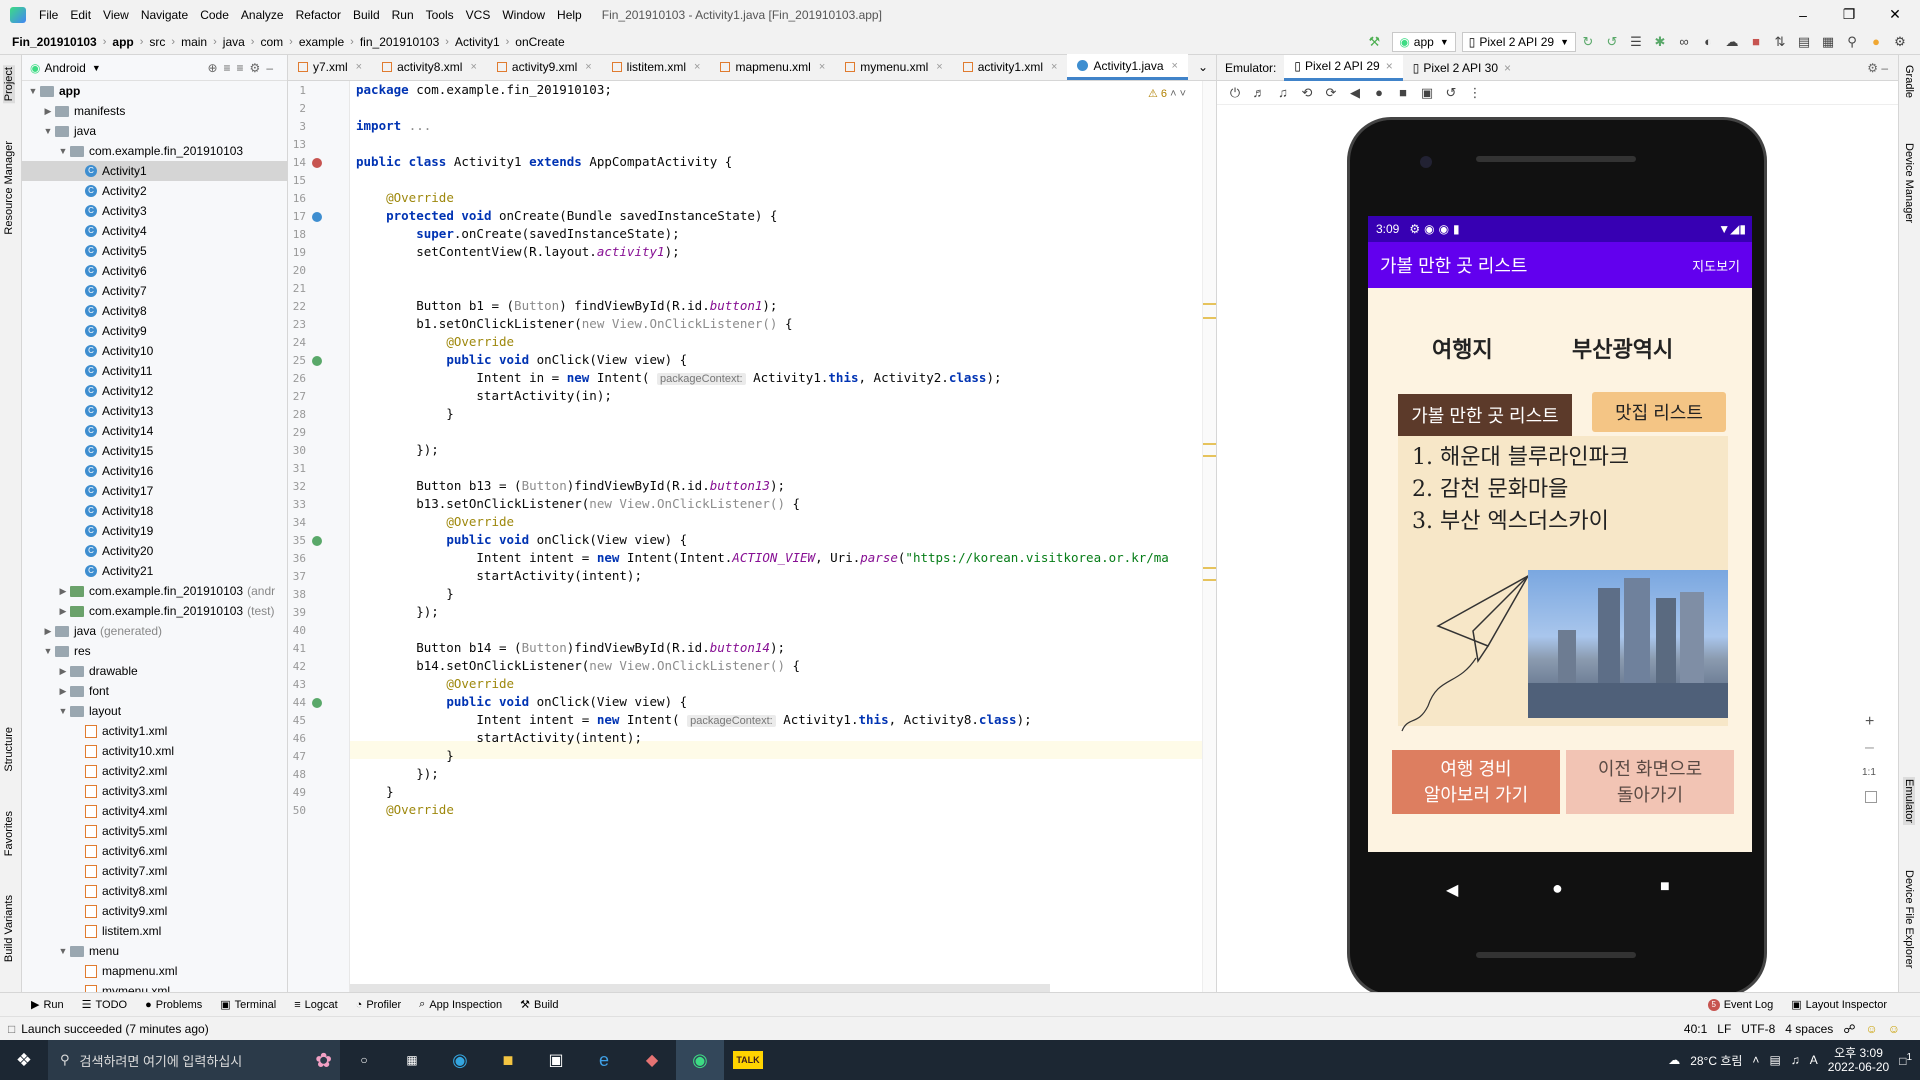  I want to click on ime-language: A, so click(1814, 1060).